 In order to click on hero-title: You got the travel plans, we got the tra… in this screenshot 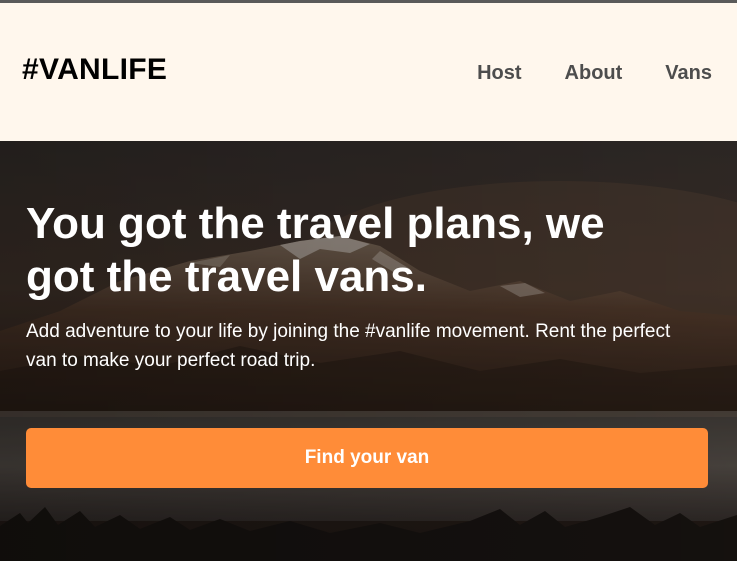, I will do `click(315, 250)`.